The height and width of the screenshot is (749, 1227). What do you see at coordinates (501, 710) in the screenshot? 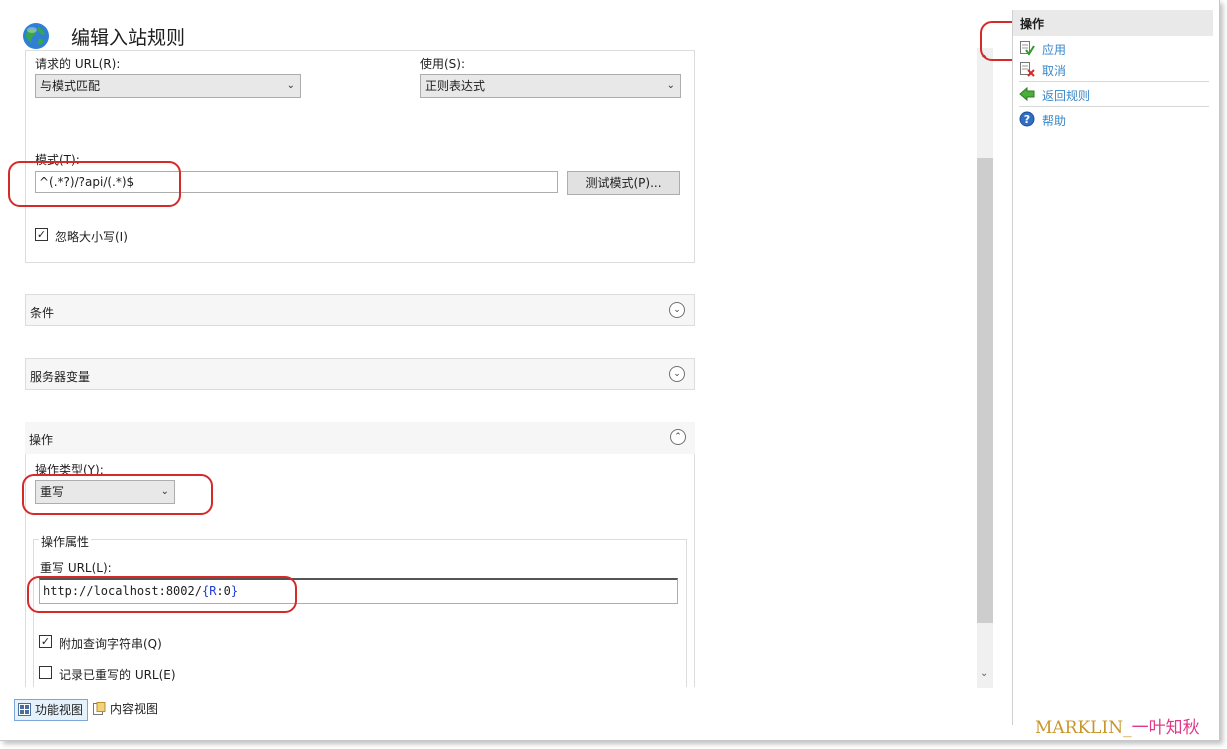
I see `view-tabs: 功能视图 内容视图` at bounding box center [501, 710].